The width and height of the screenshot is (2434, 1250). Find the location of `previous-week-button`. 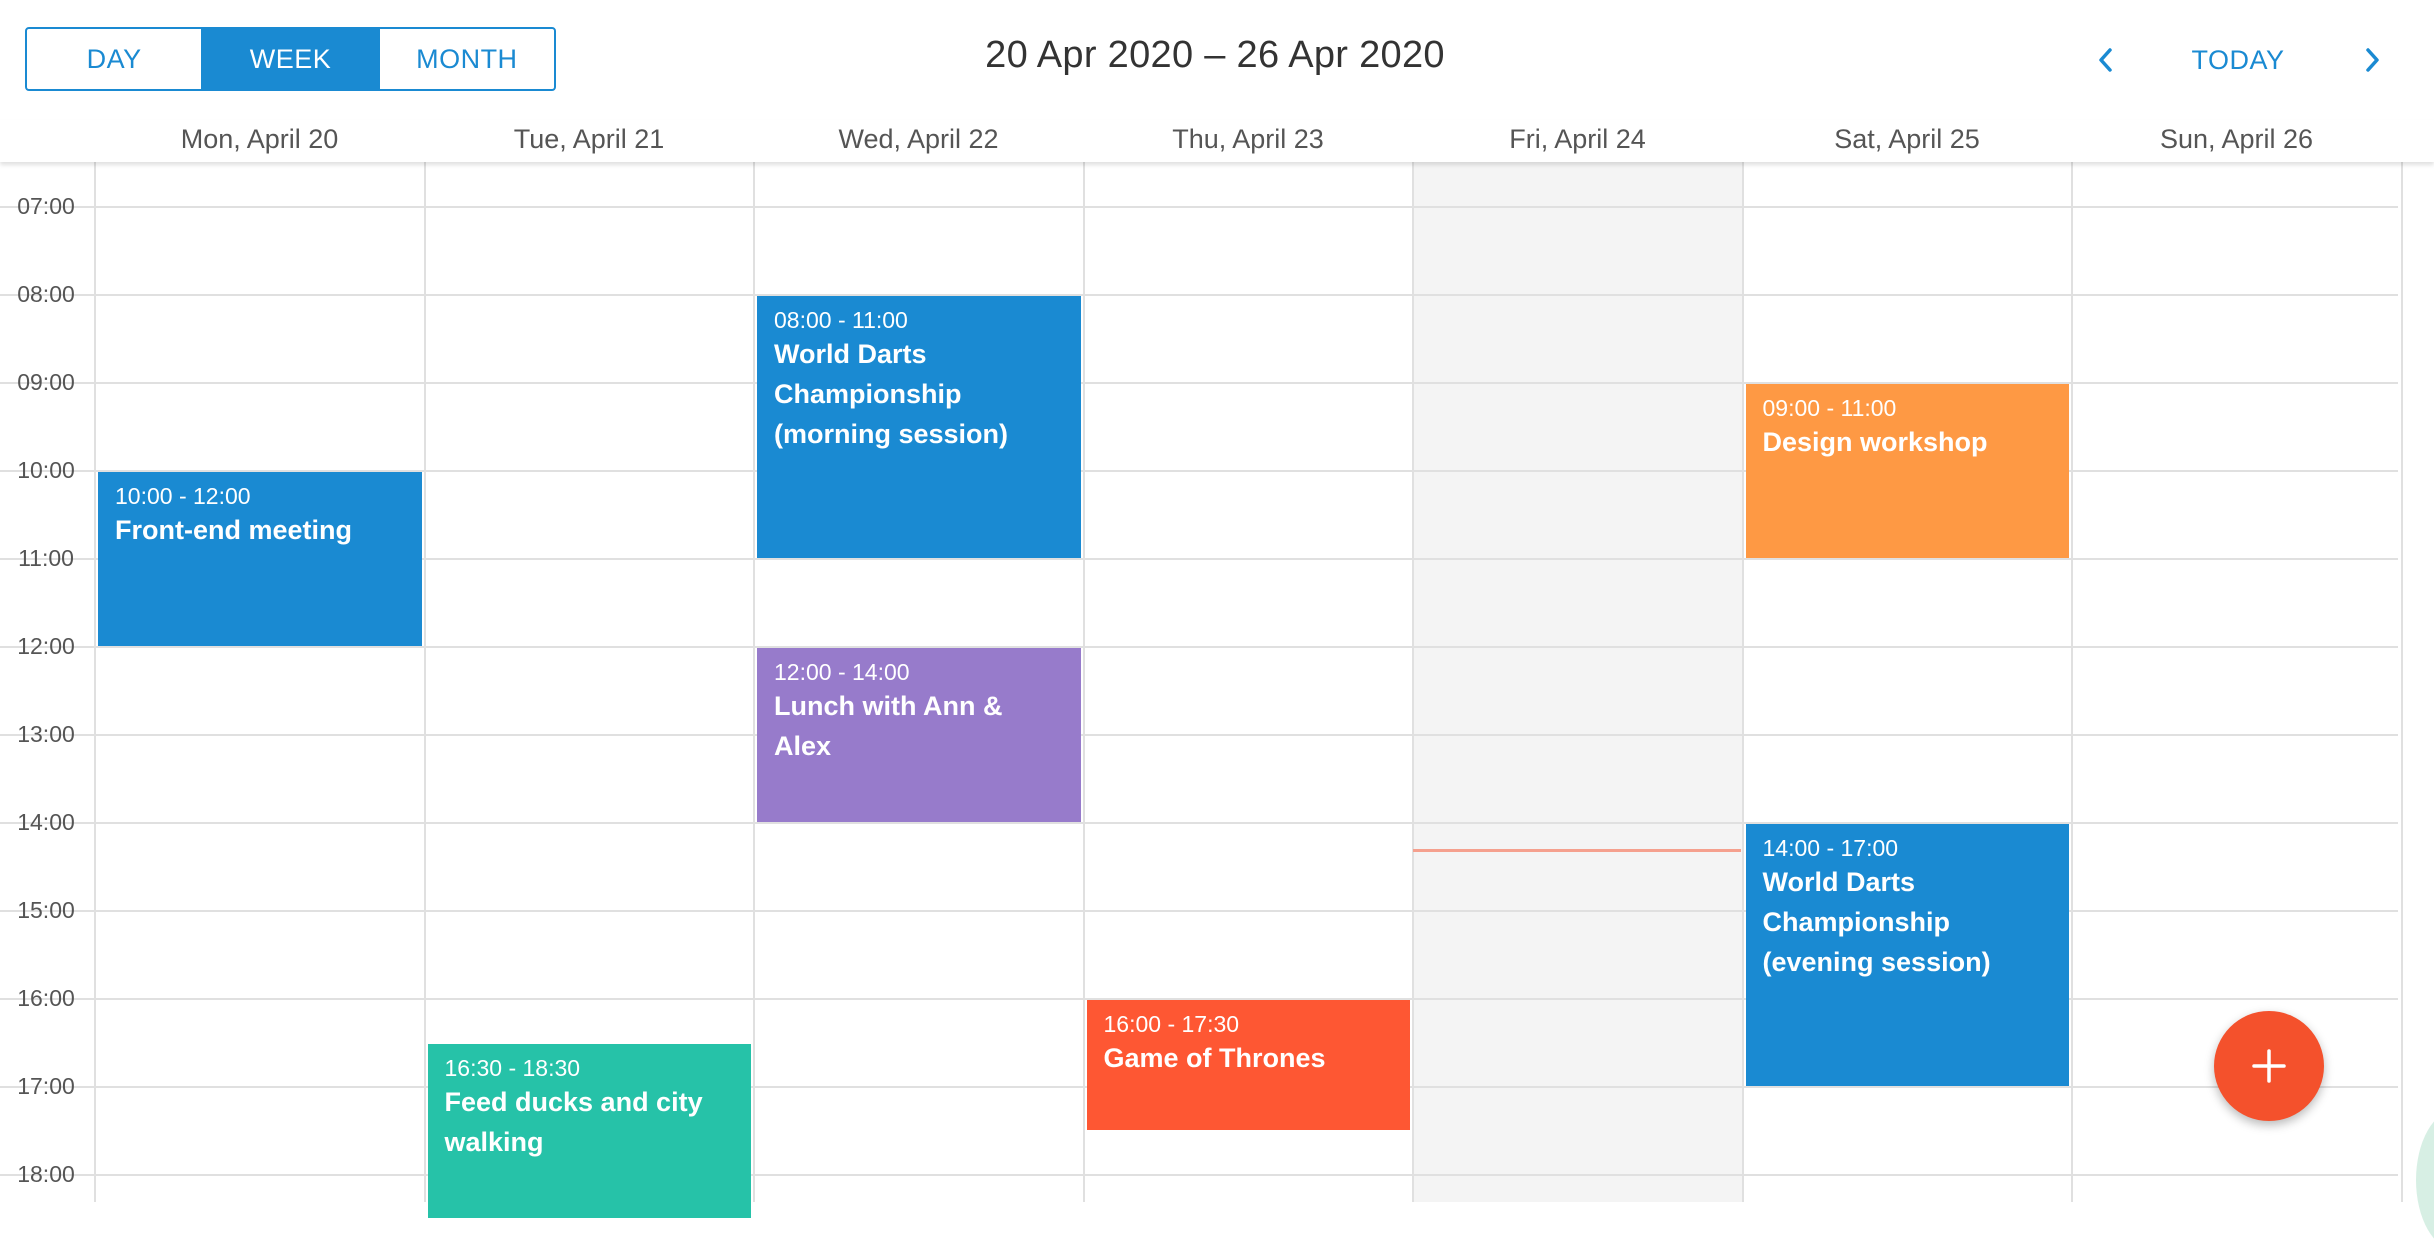

previous-week-button is located at coordinates (2106, 60).